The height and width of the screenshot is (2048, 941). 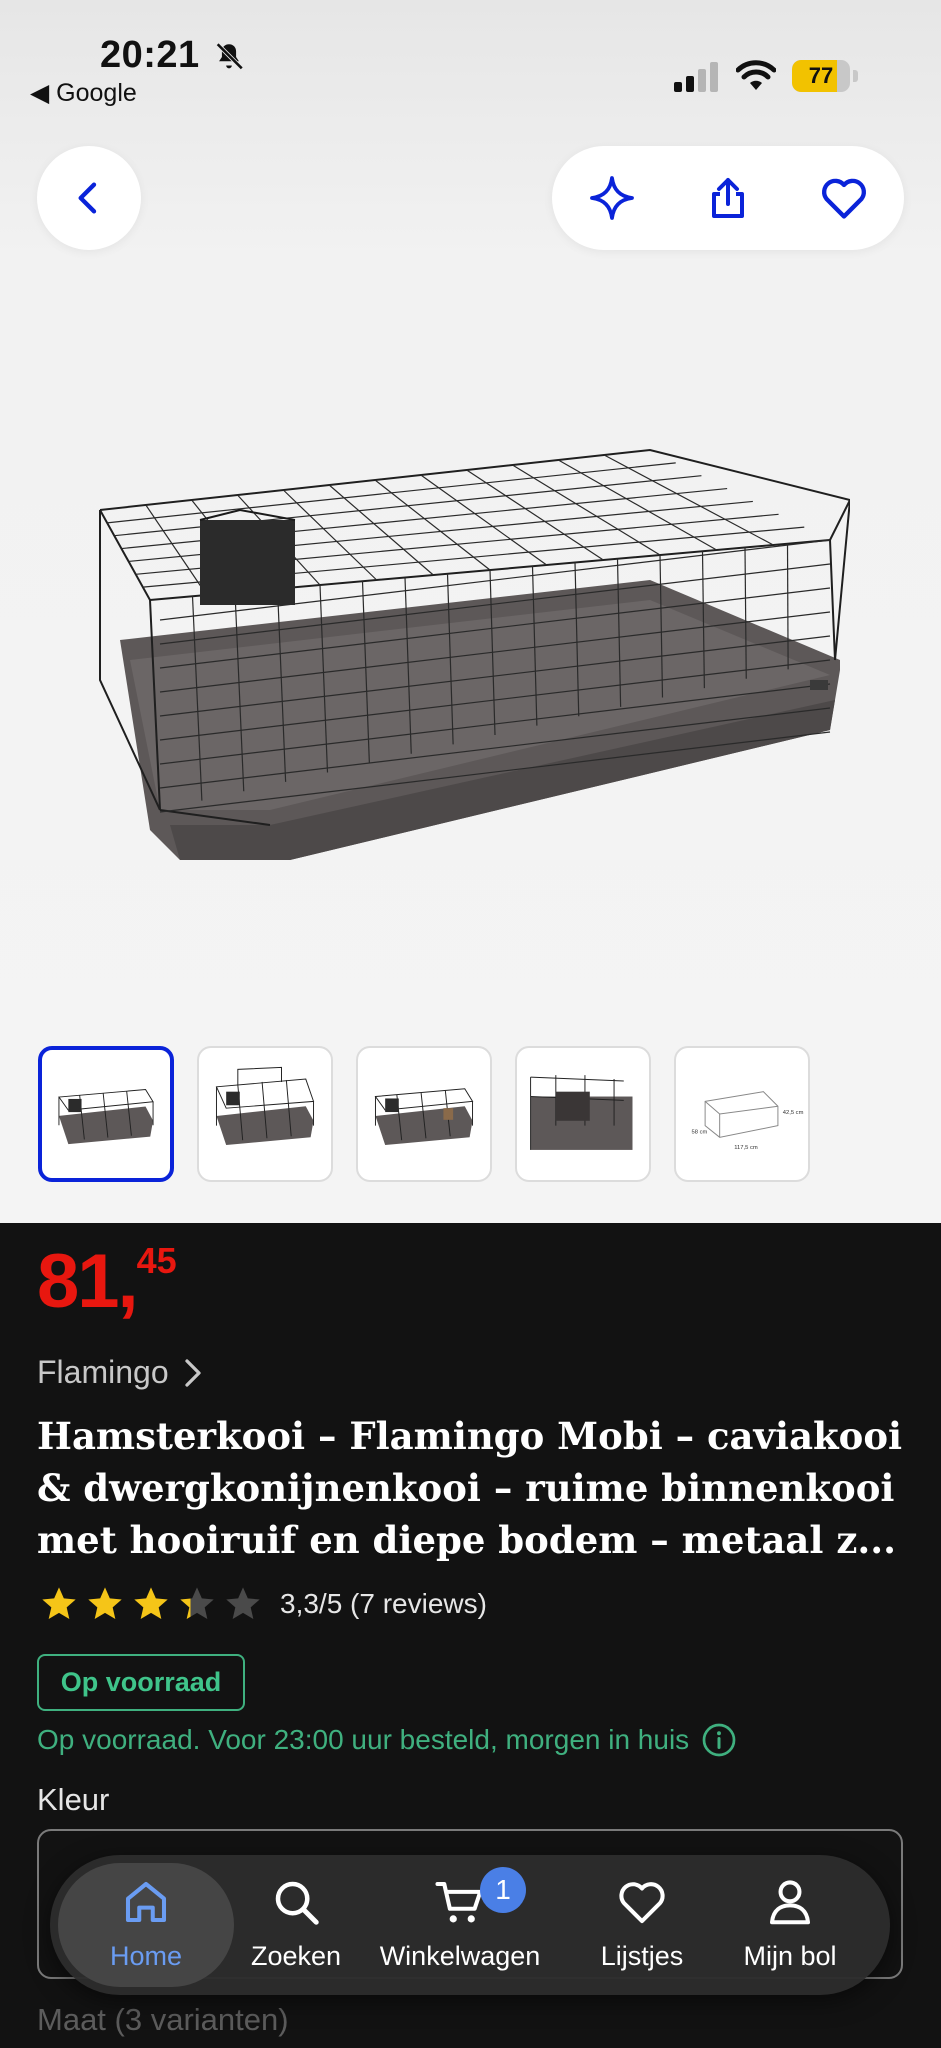 What do you see at coordinates (459, 1902) in the screenshot?
I see `cart-icon` at bounding box center [459, 1902].